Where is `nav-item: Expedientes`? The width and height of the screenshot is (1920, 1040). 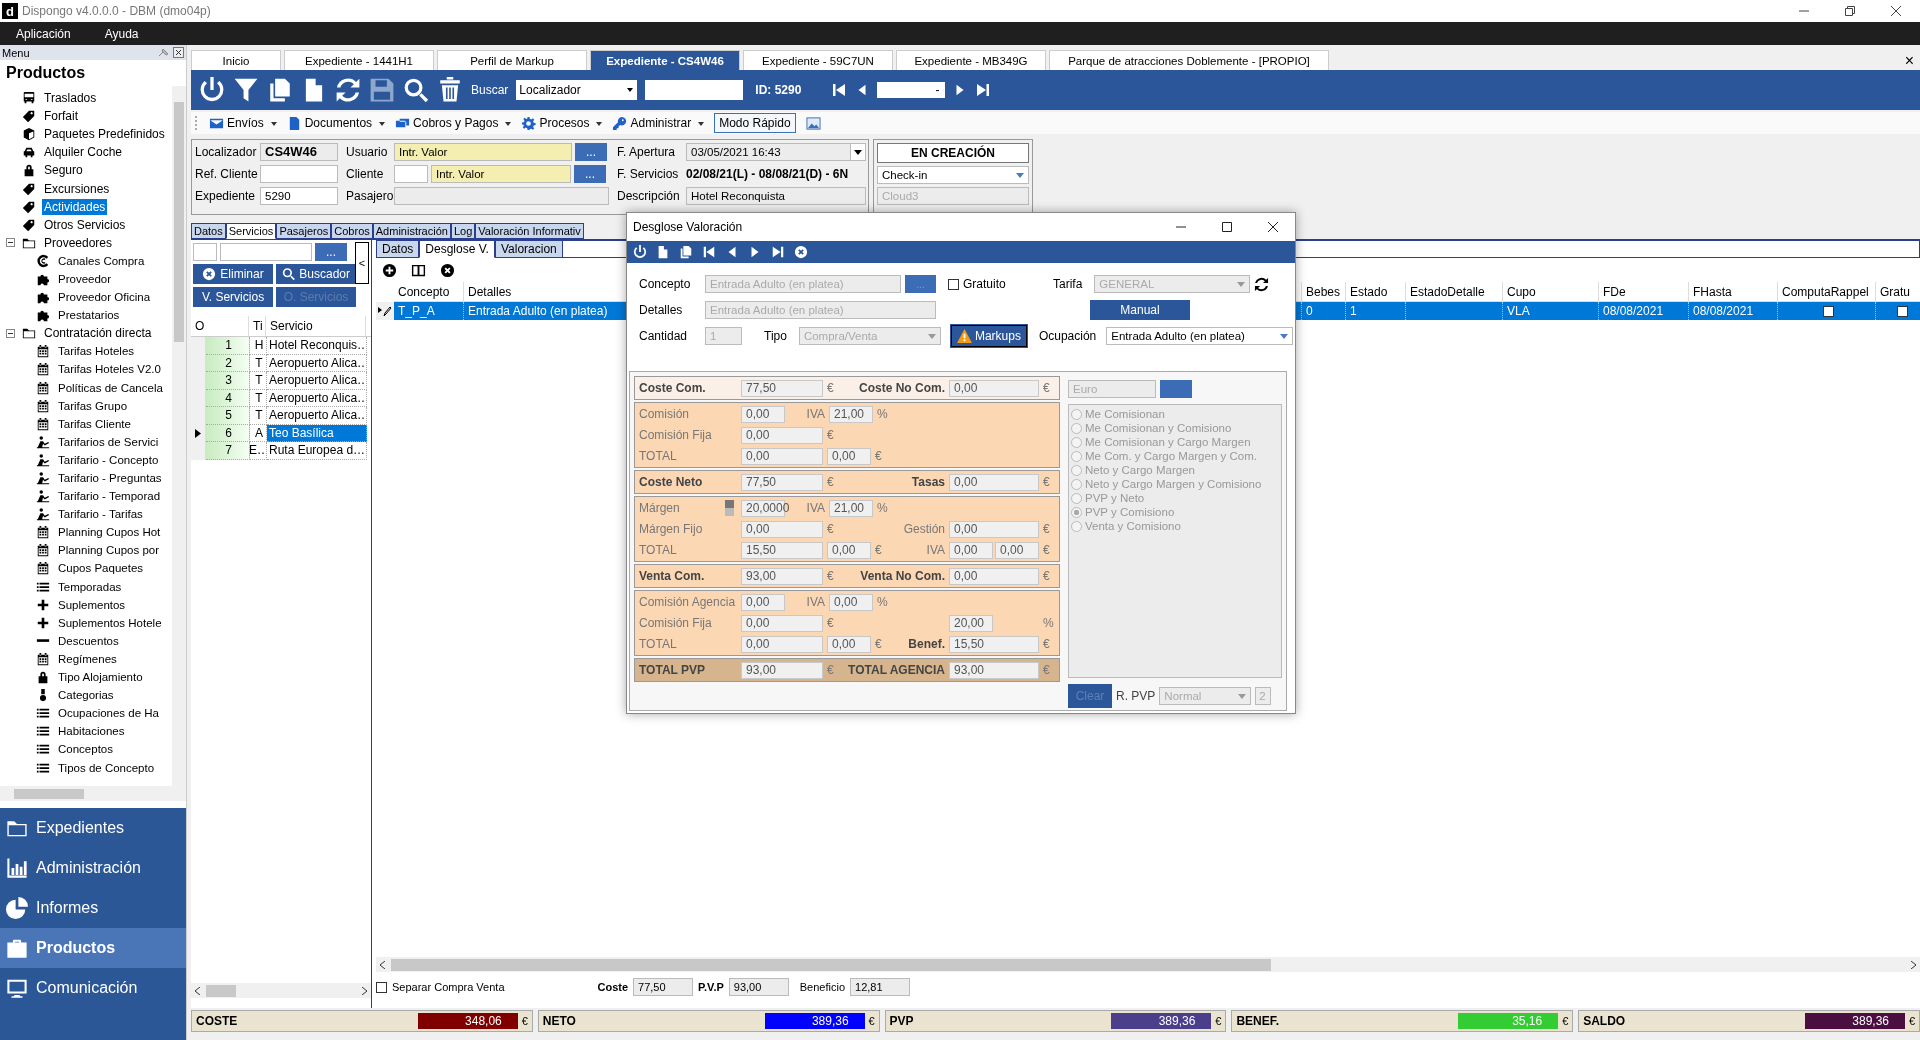 nav-item: Expedientes is located at coordinates (93, 828).